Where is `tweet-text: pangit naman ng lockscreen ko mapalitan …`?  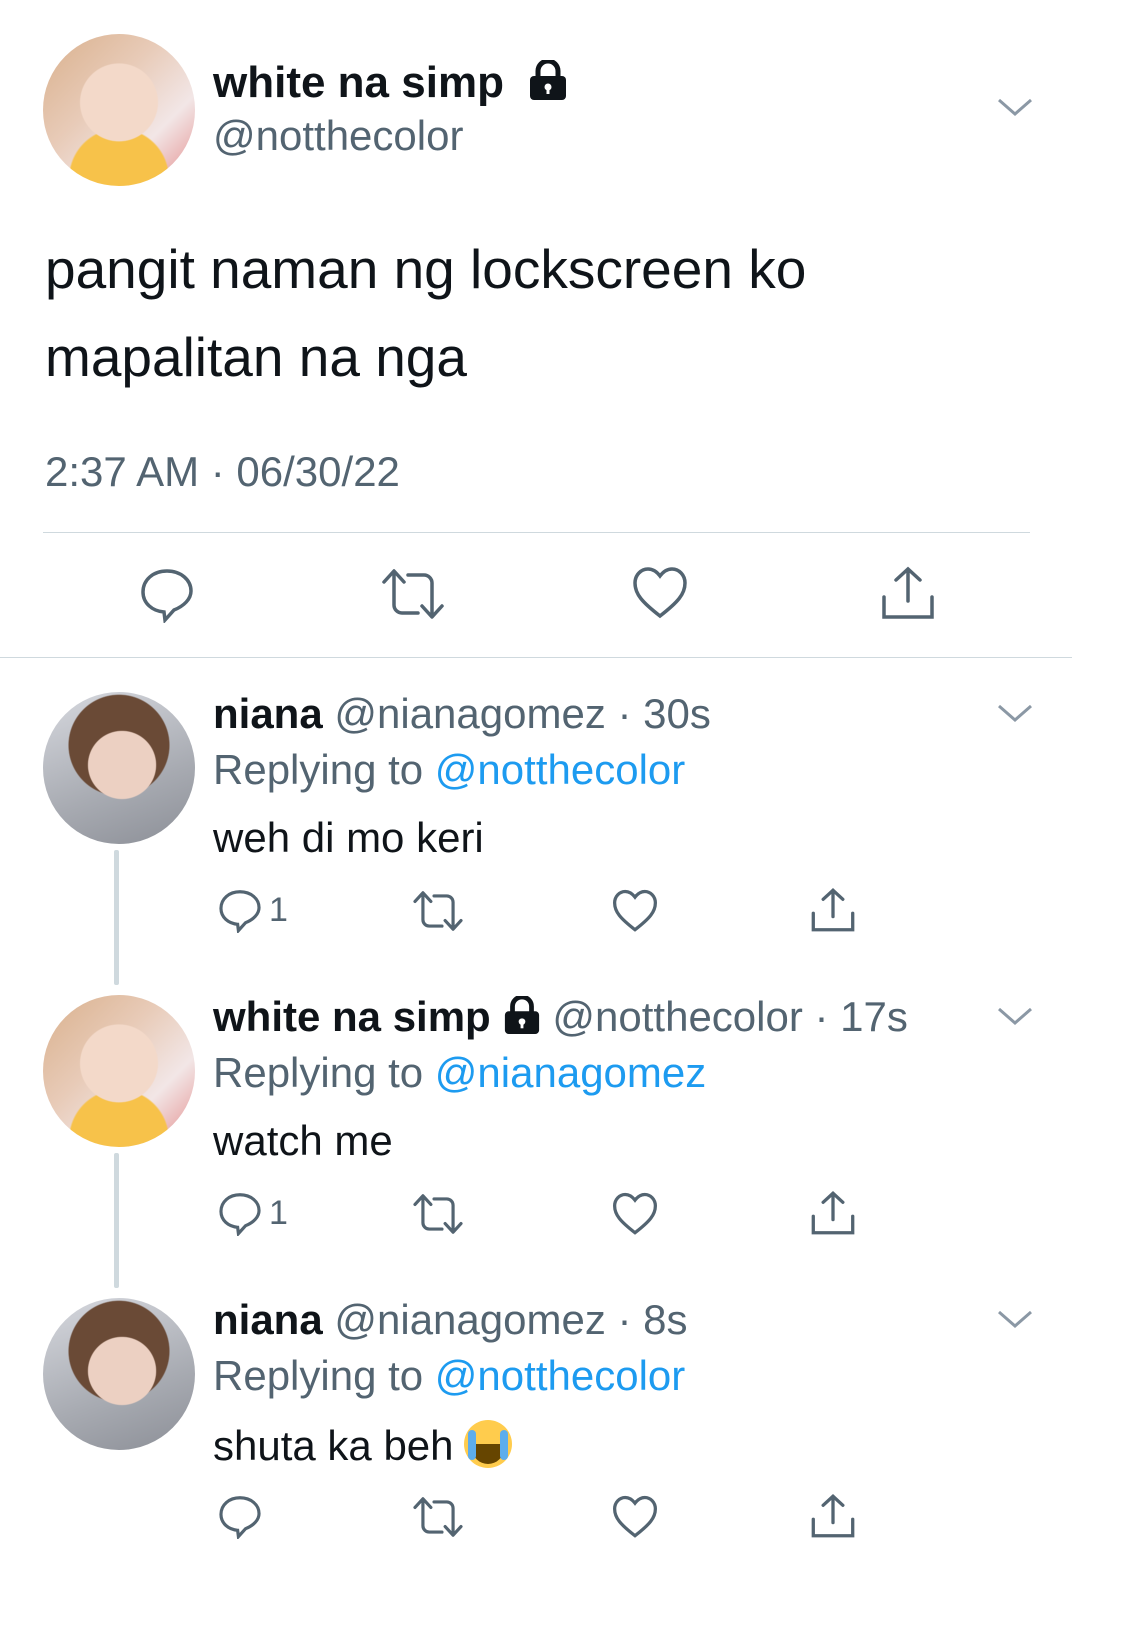 tweet-text: pangit naman ng lockscreen ko mapalitan … is located at coordinates (426, 313).